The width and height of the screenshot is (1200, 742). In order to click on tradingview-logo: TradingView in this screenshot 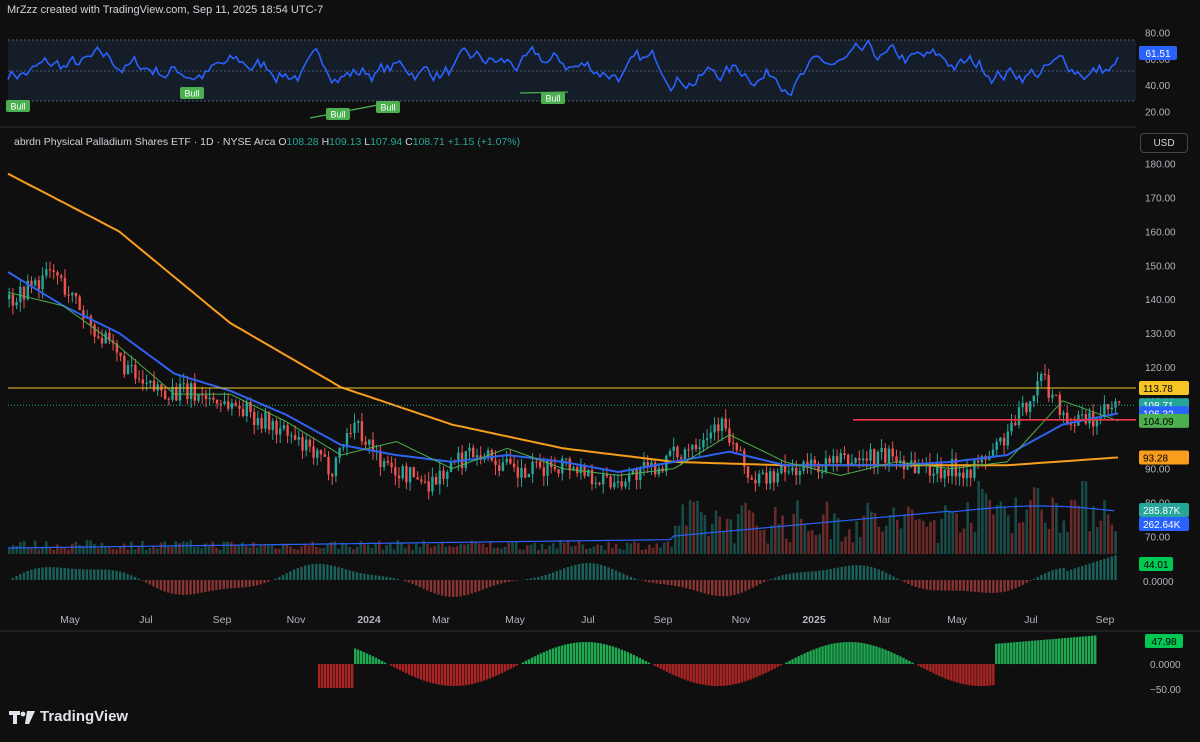, I will do `click(68, 716)`.